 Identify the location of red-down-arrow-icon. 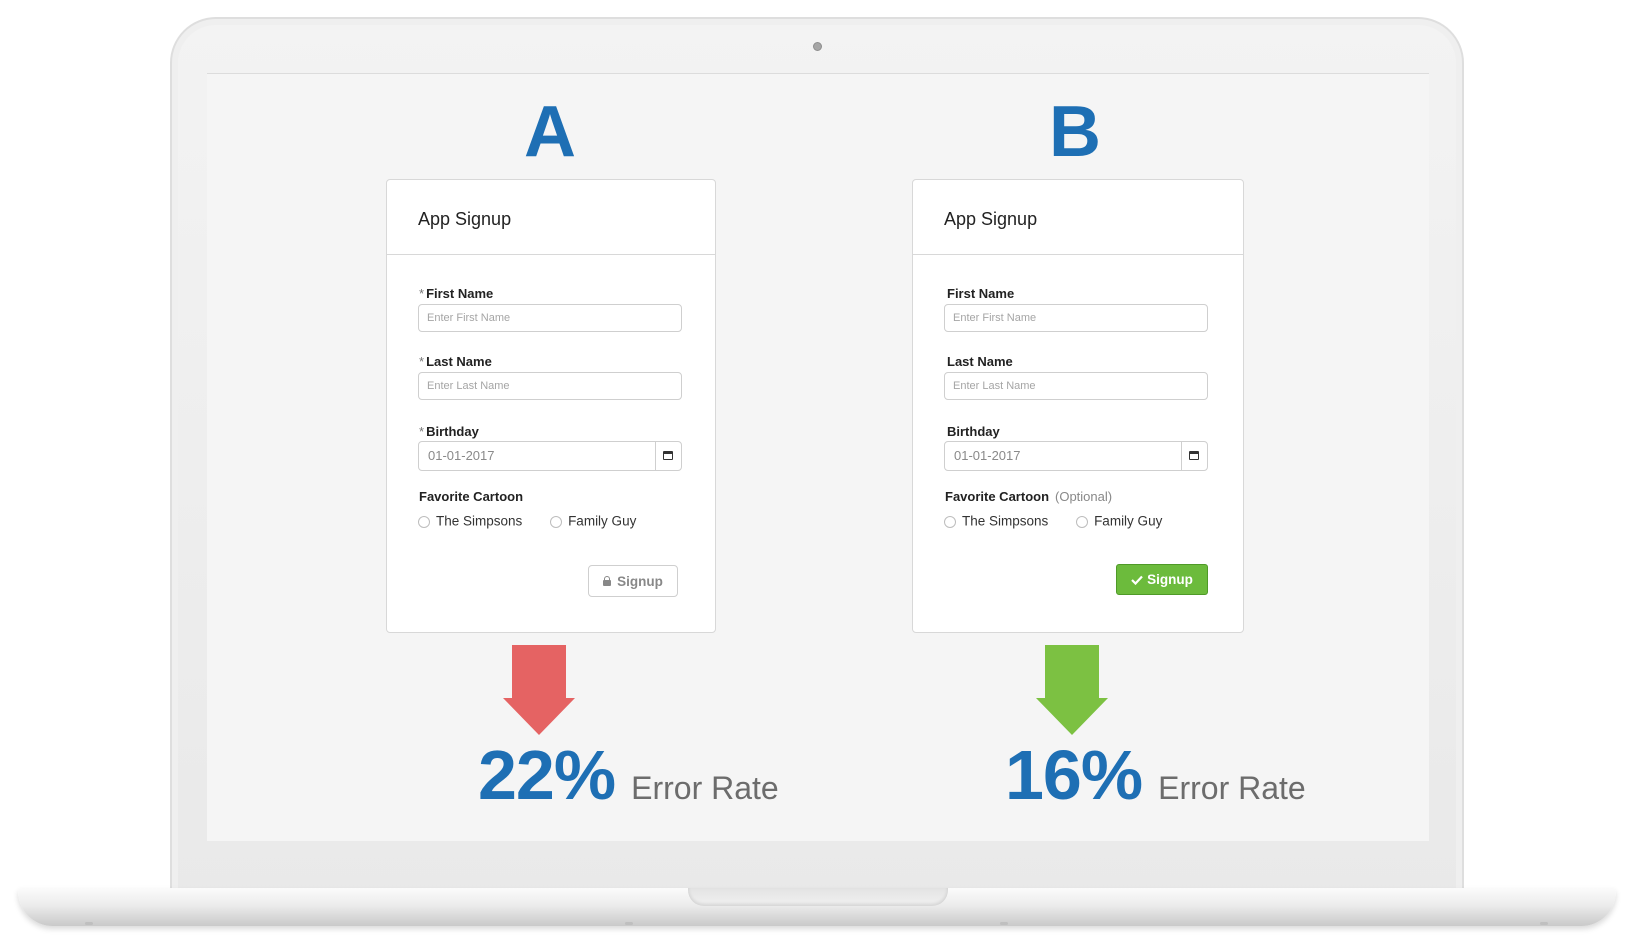
(539, 690).